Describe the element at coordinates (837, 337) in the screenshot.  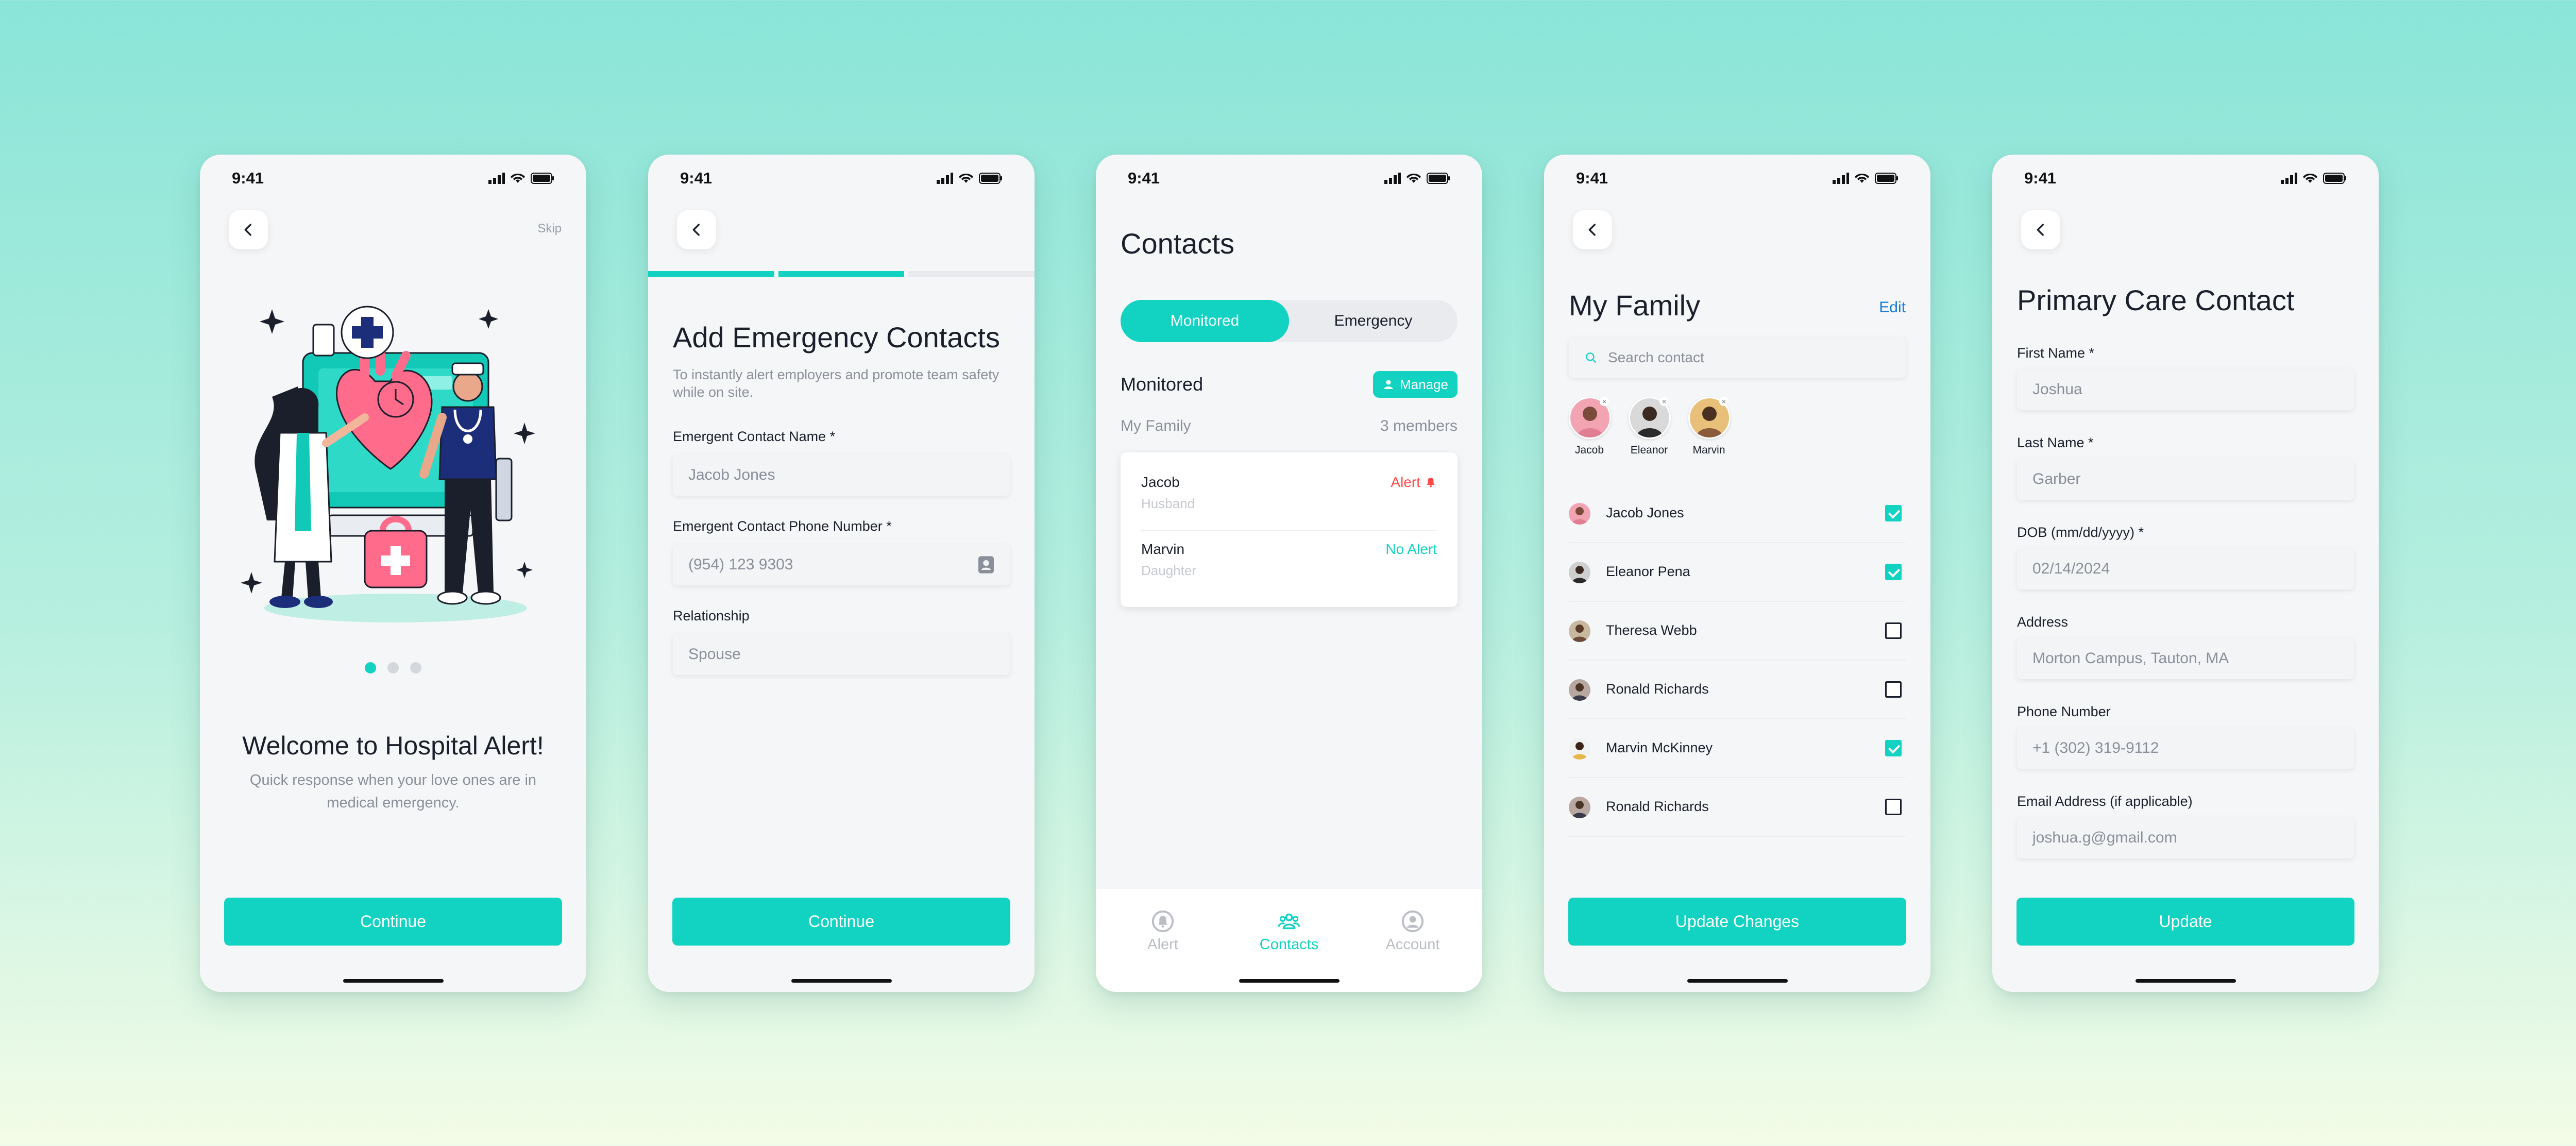
I see `page-title: Add Emergency Contacts` at that location.